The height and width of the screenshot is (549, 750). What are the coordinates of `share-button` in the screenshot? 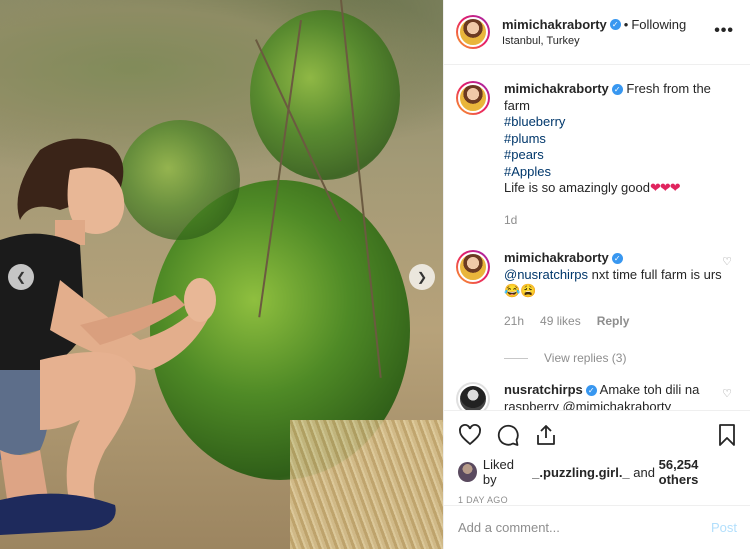 It's located at (546, 435).